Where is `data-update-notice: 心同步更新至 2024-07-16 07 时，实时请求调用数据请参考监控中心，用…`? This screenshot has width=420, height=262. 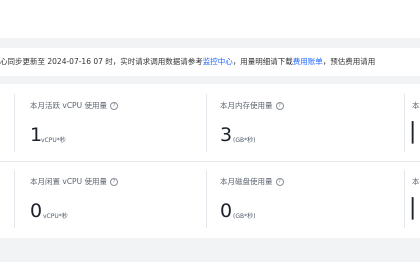
data-update-notice: 心同步更新至 2024-07-16 07 时，实时请求调用数据请参考监控中心，用… is located at coordinates (210, 62).